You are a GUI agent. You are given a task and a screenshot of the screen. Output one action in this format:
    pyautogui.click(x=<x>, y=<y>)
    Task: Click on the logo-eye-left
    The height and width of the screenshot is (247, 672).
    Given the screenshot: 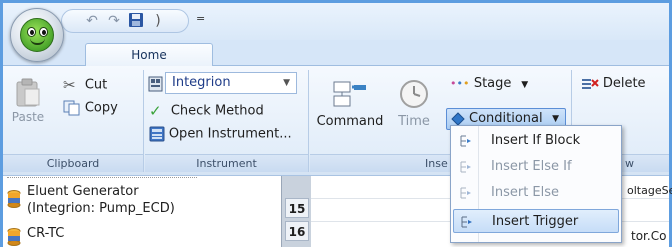 What is the action you would take?
    pyautogui.click(x=31, y=32)
    